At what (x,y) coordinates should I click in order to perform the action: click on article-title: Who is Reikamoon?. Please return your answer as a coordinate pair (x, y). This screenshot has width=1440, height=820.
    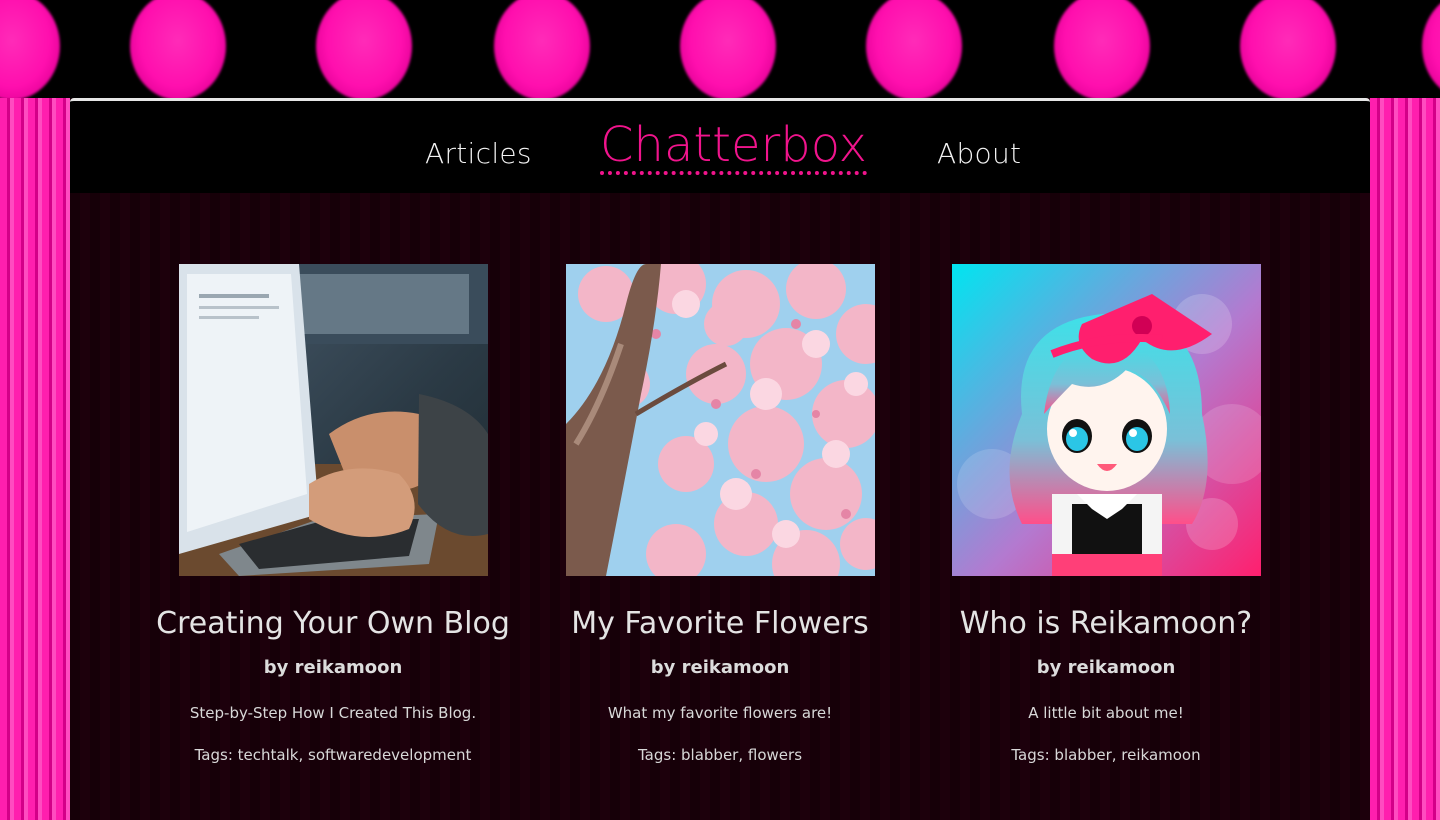
    Looking at the image, I should click on (1106, 623).